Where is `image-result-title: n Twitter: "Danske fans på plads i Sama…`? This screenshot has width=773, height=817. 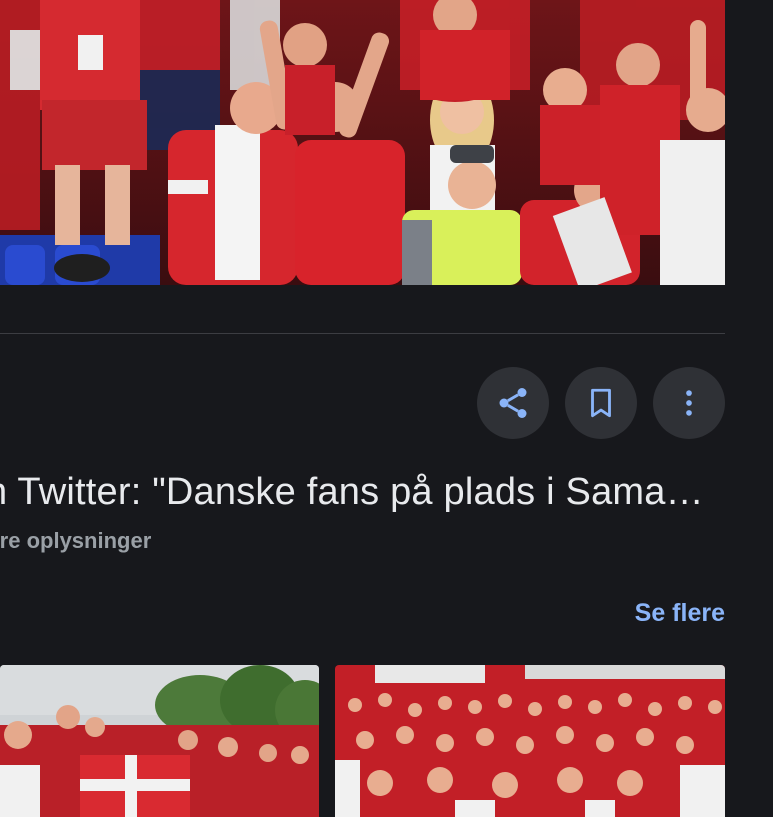 image-result-title: n Twitter: "Danske fans på plads i Sama… is located at coordinates (363, 492).